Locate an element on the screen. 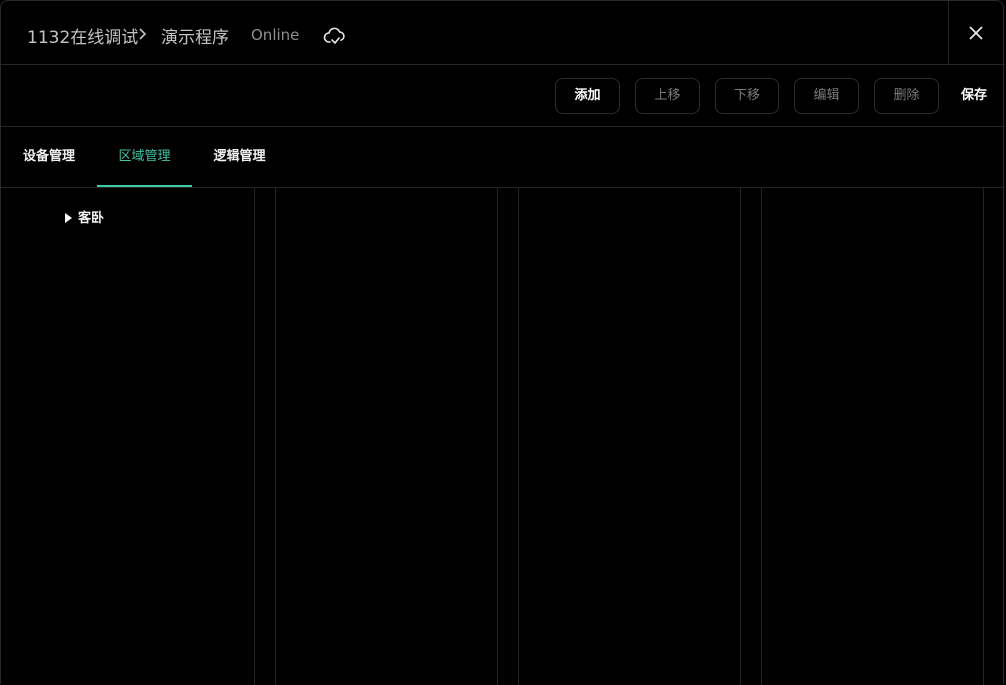 This screenshot has width=1006, height=685. close-icon is located at coordinates (976, 33).